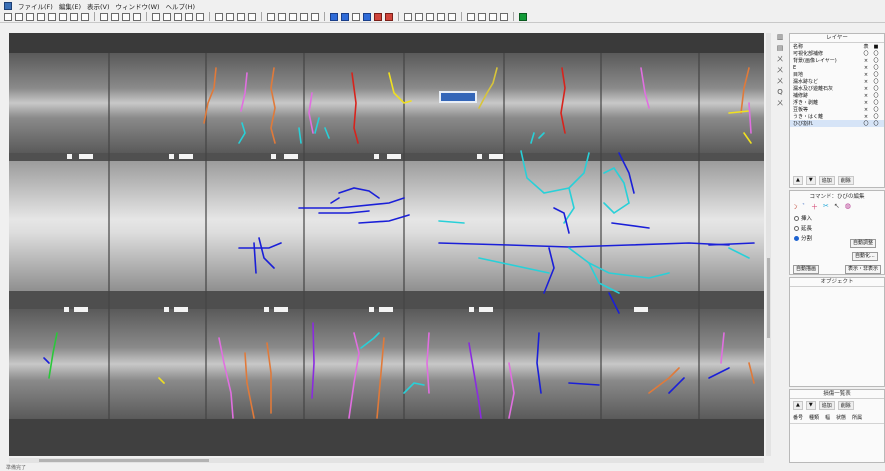  Describe the element at coordinates (857, 417) in the screenshot. I see `column-header: 所属` at that location.